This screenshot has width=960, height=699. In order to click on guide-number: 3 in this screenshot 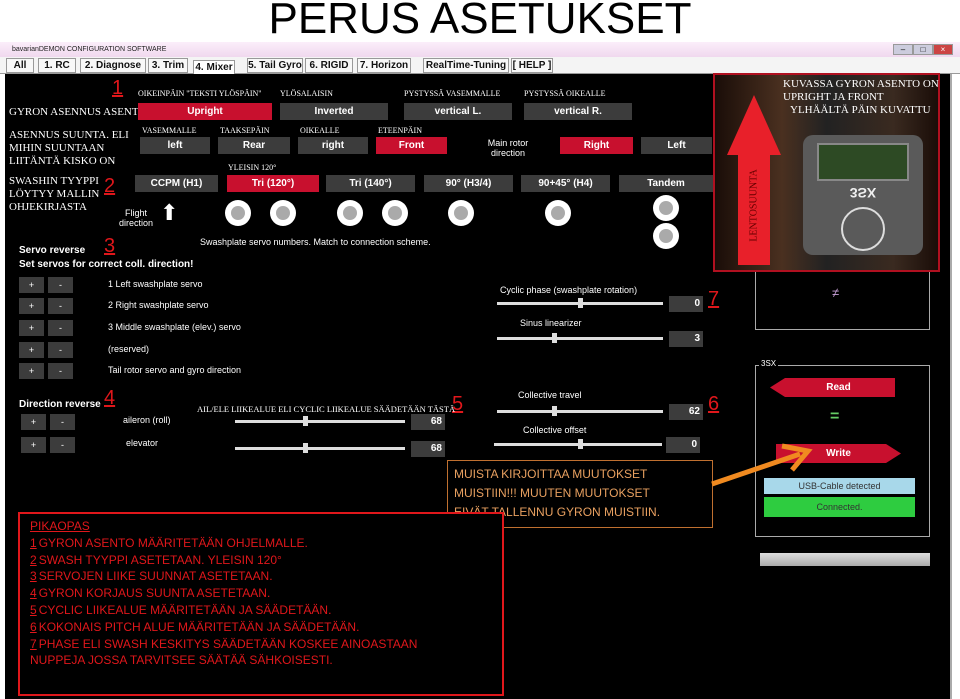, I will do `click(33, 576)`.